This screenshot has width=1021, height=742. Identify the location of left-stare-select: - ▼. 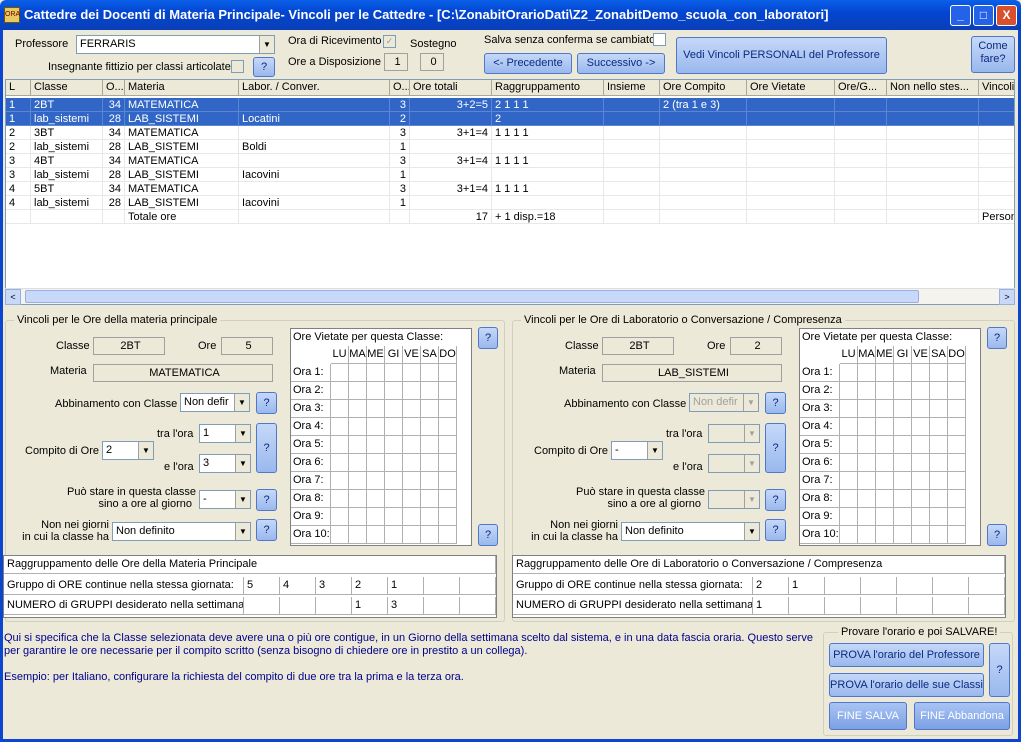
(225, 499).